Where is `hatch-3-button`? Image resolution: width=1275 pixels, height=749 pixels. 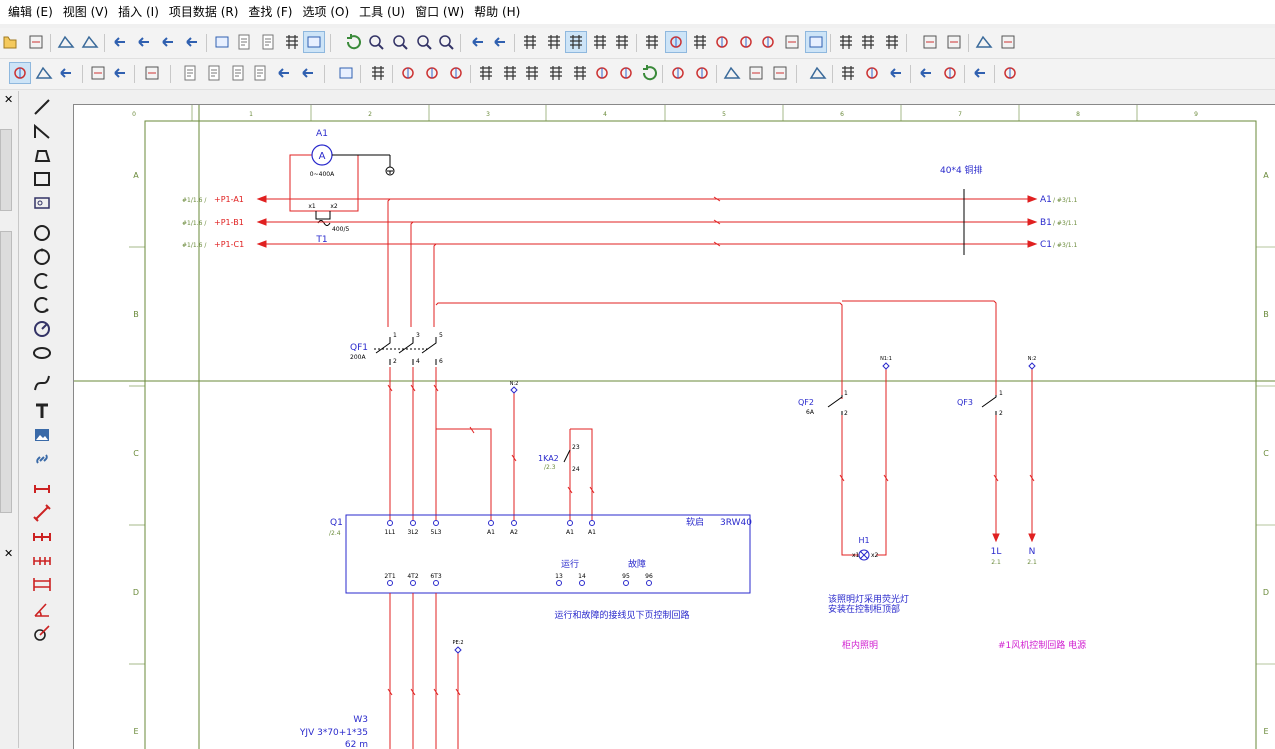
hatch-3-button is located at coordinates (780, 73).